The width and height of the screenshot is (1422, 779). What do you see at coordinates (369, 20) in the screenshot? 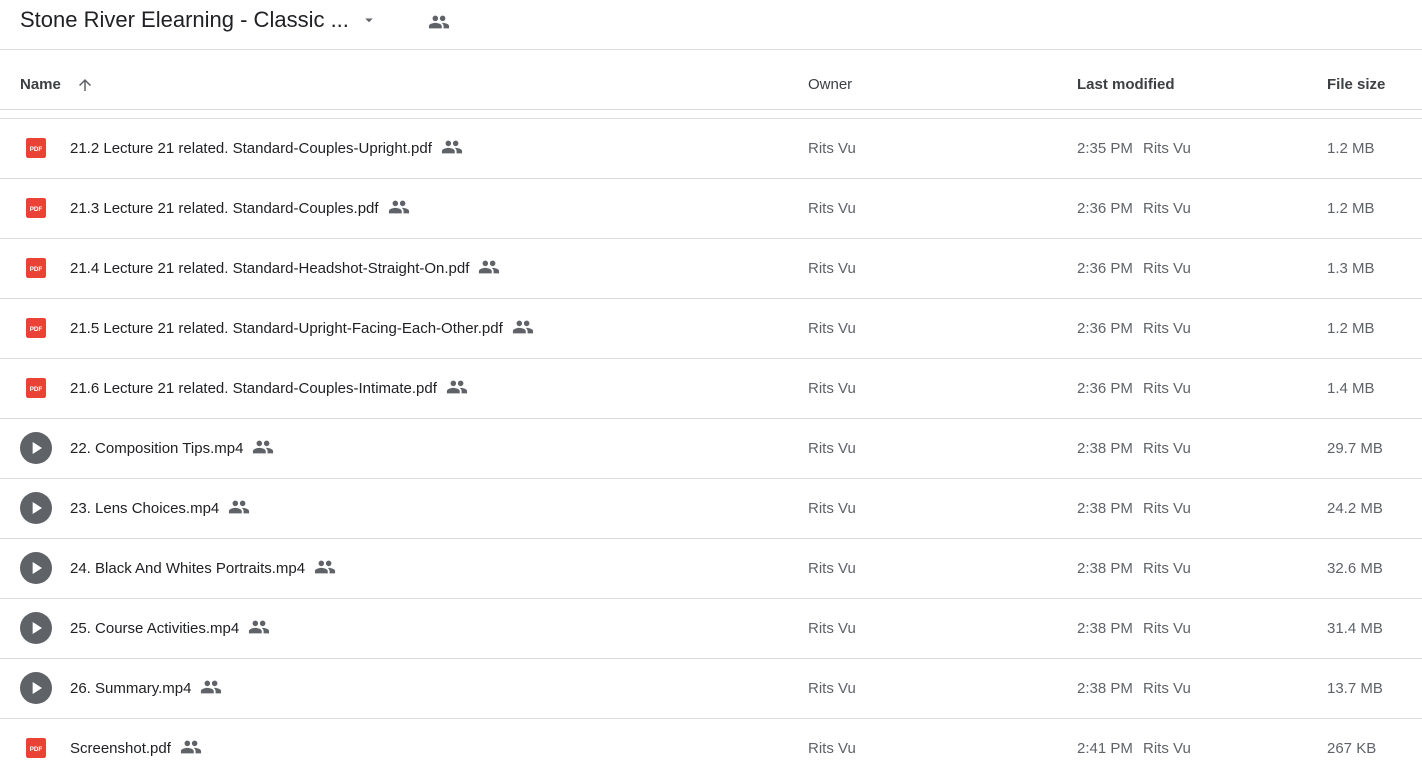
I see `arrow-drop-down-icon` at bounding box center [369, 20].